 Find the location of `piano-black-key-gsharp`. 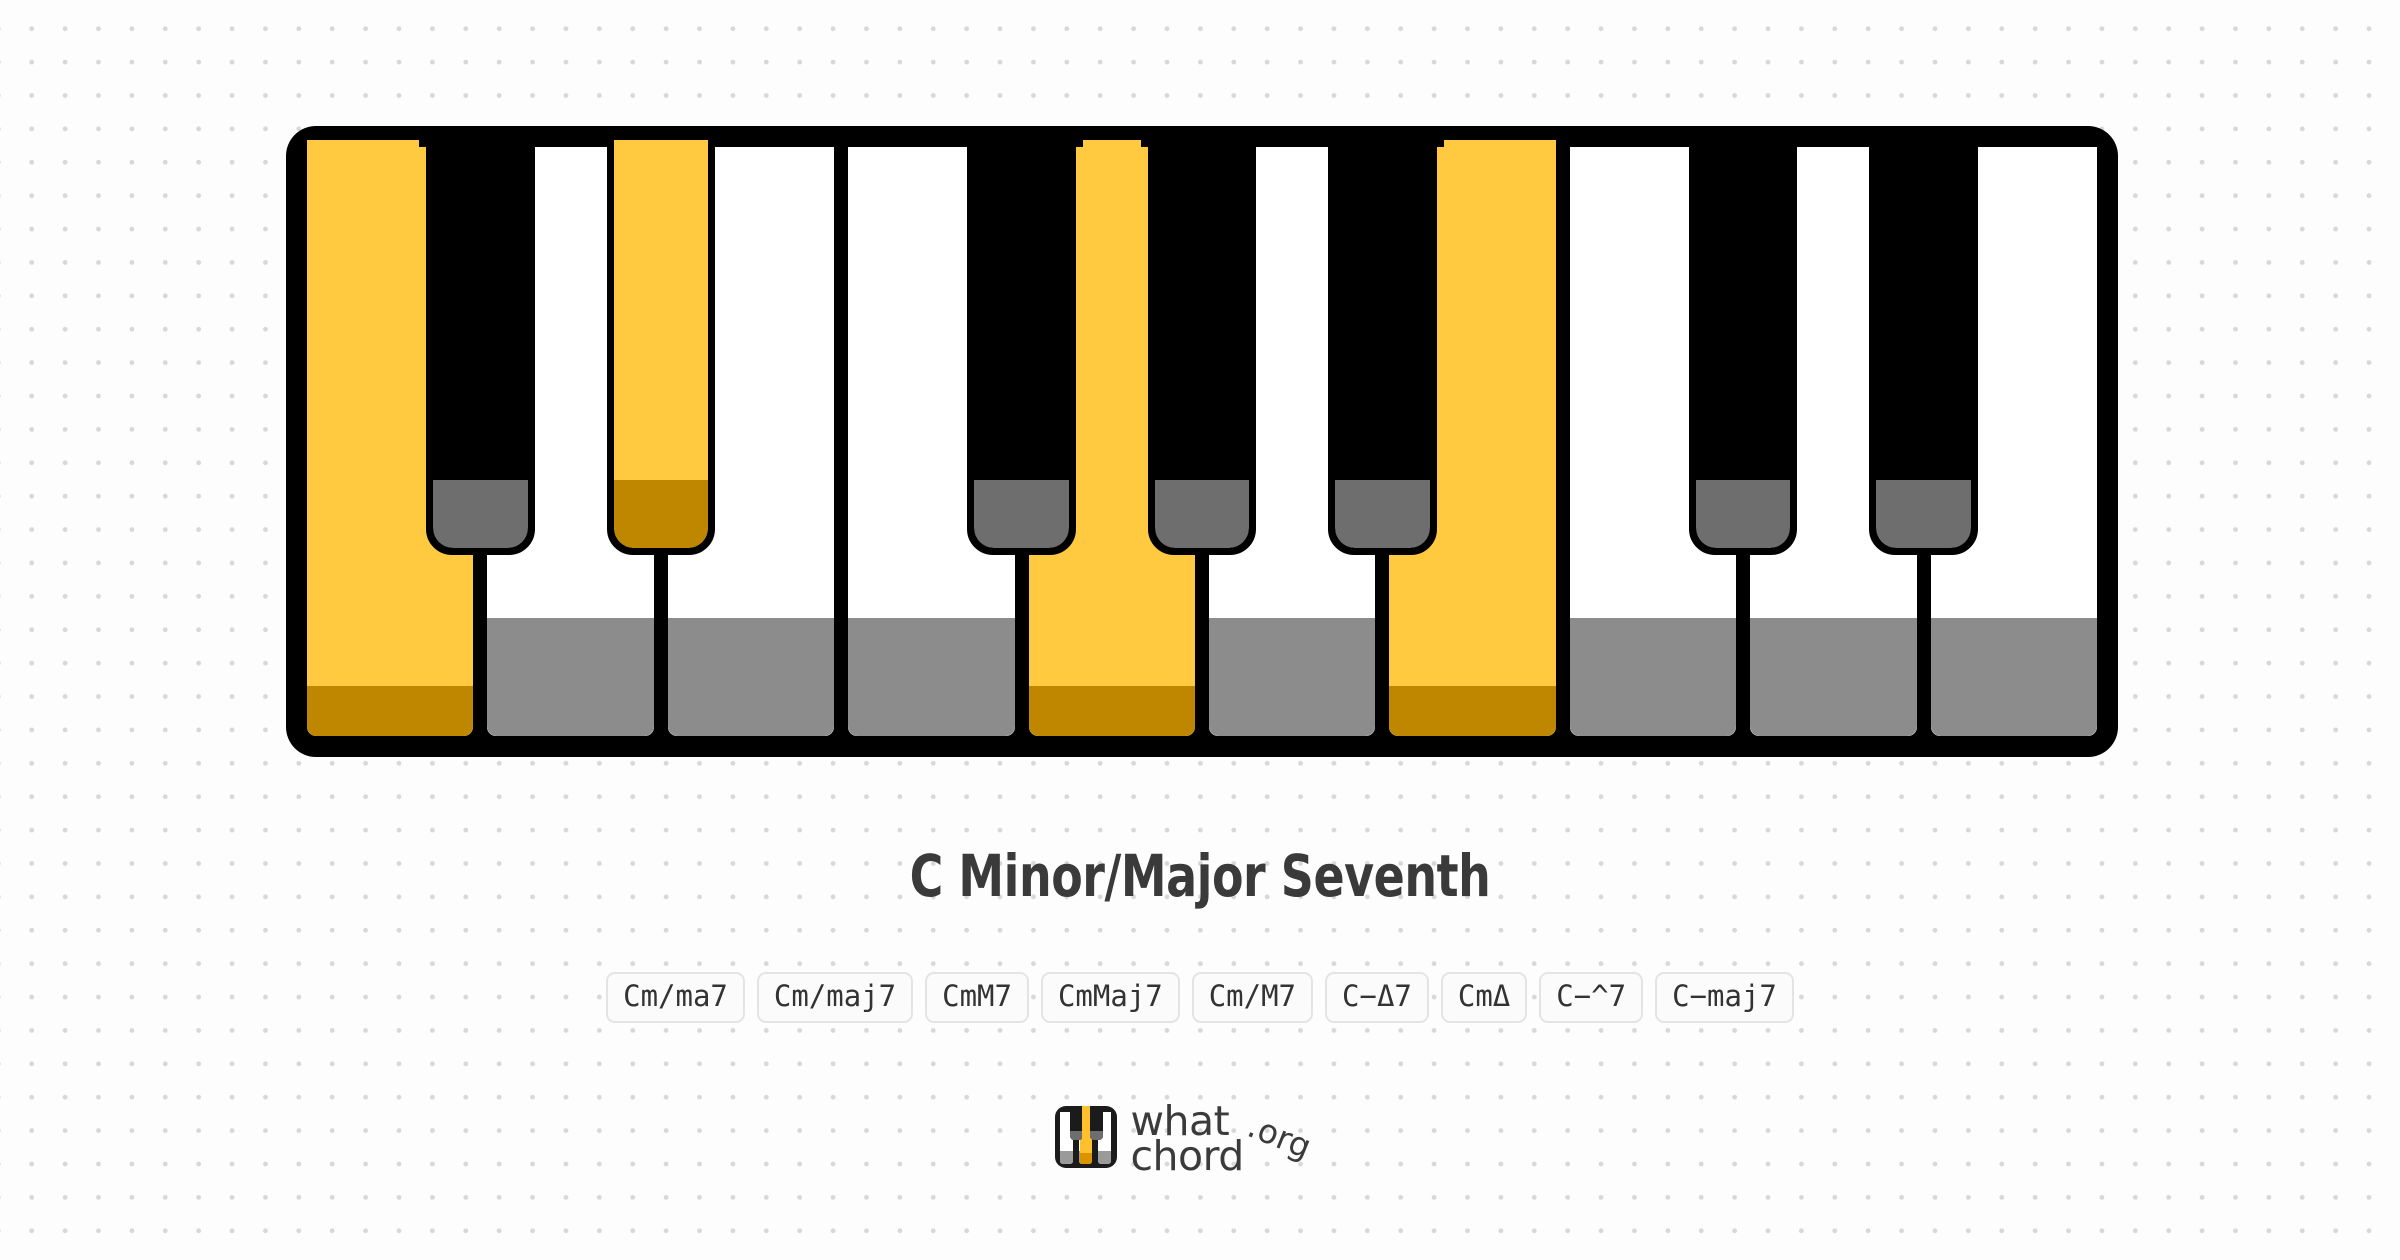

piano-black-key-gsharp is located at coordinates (1202, 344).